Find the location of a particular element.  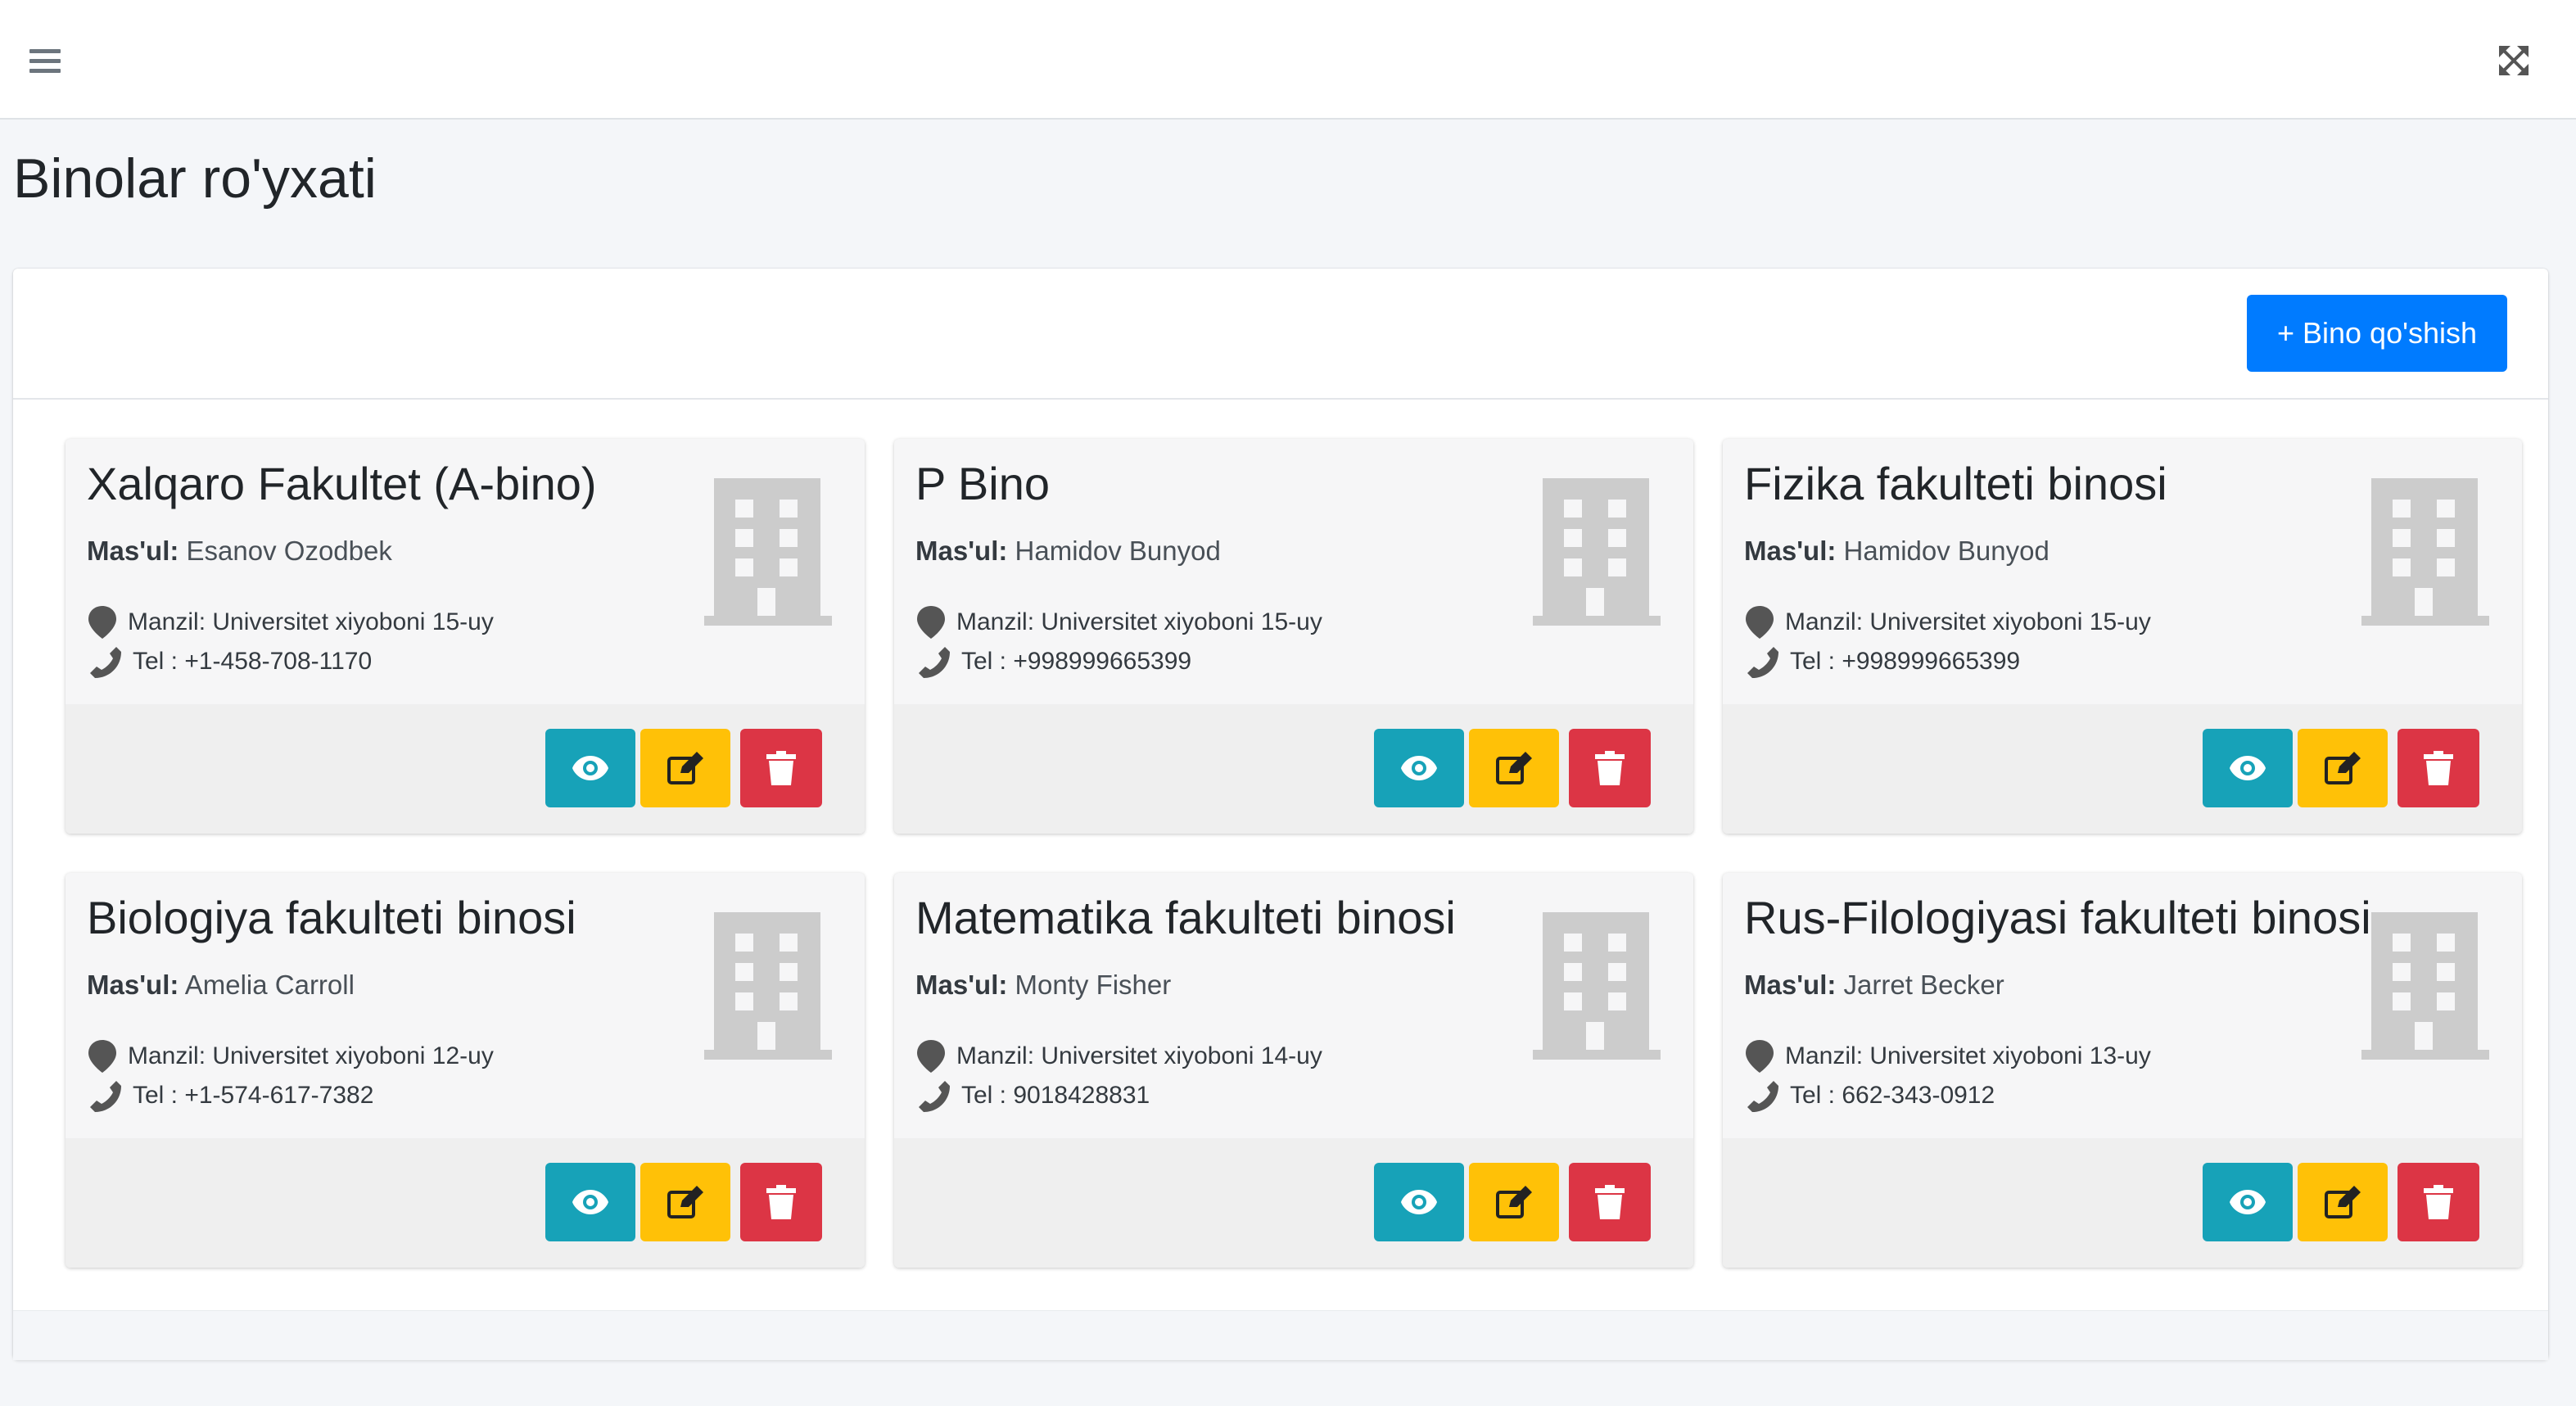

responsible-person: Mas'ul: Jarret Becker is located at coordinates (1874, 985).